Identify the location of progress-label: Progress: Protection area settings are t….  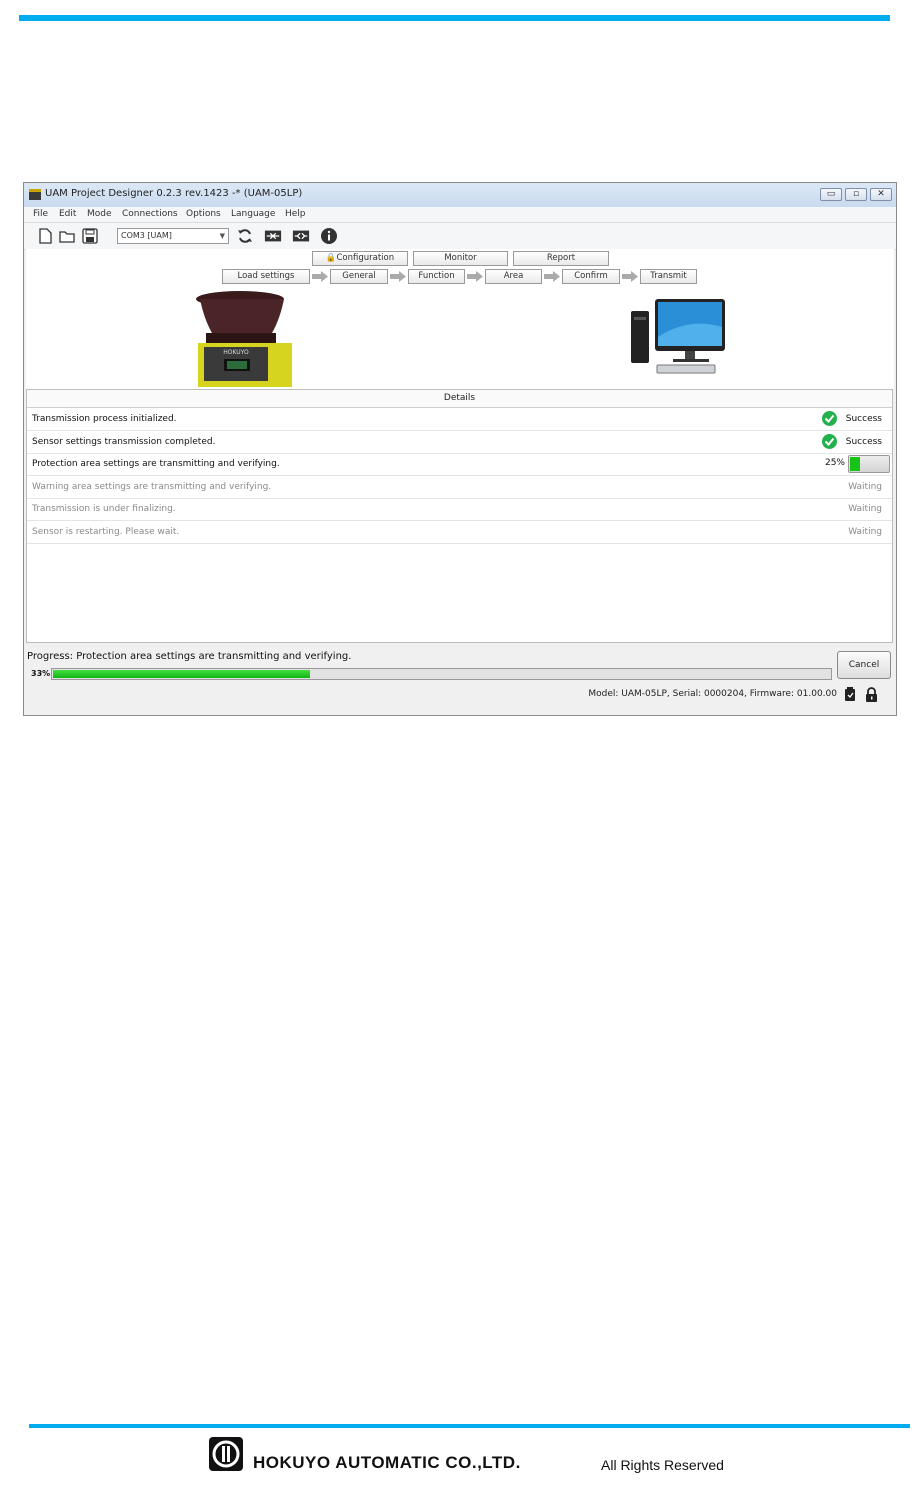
(189, 656).